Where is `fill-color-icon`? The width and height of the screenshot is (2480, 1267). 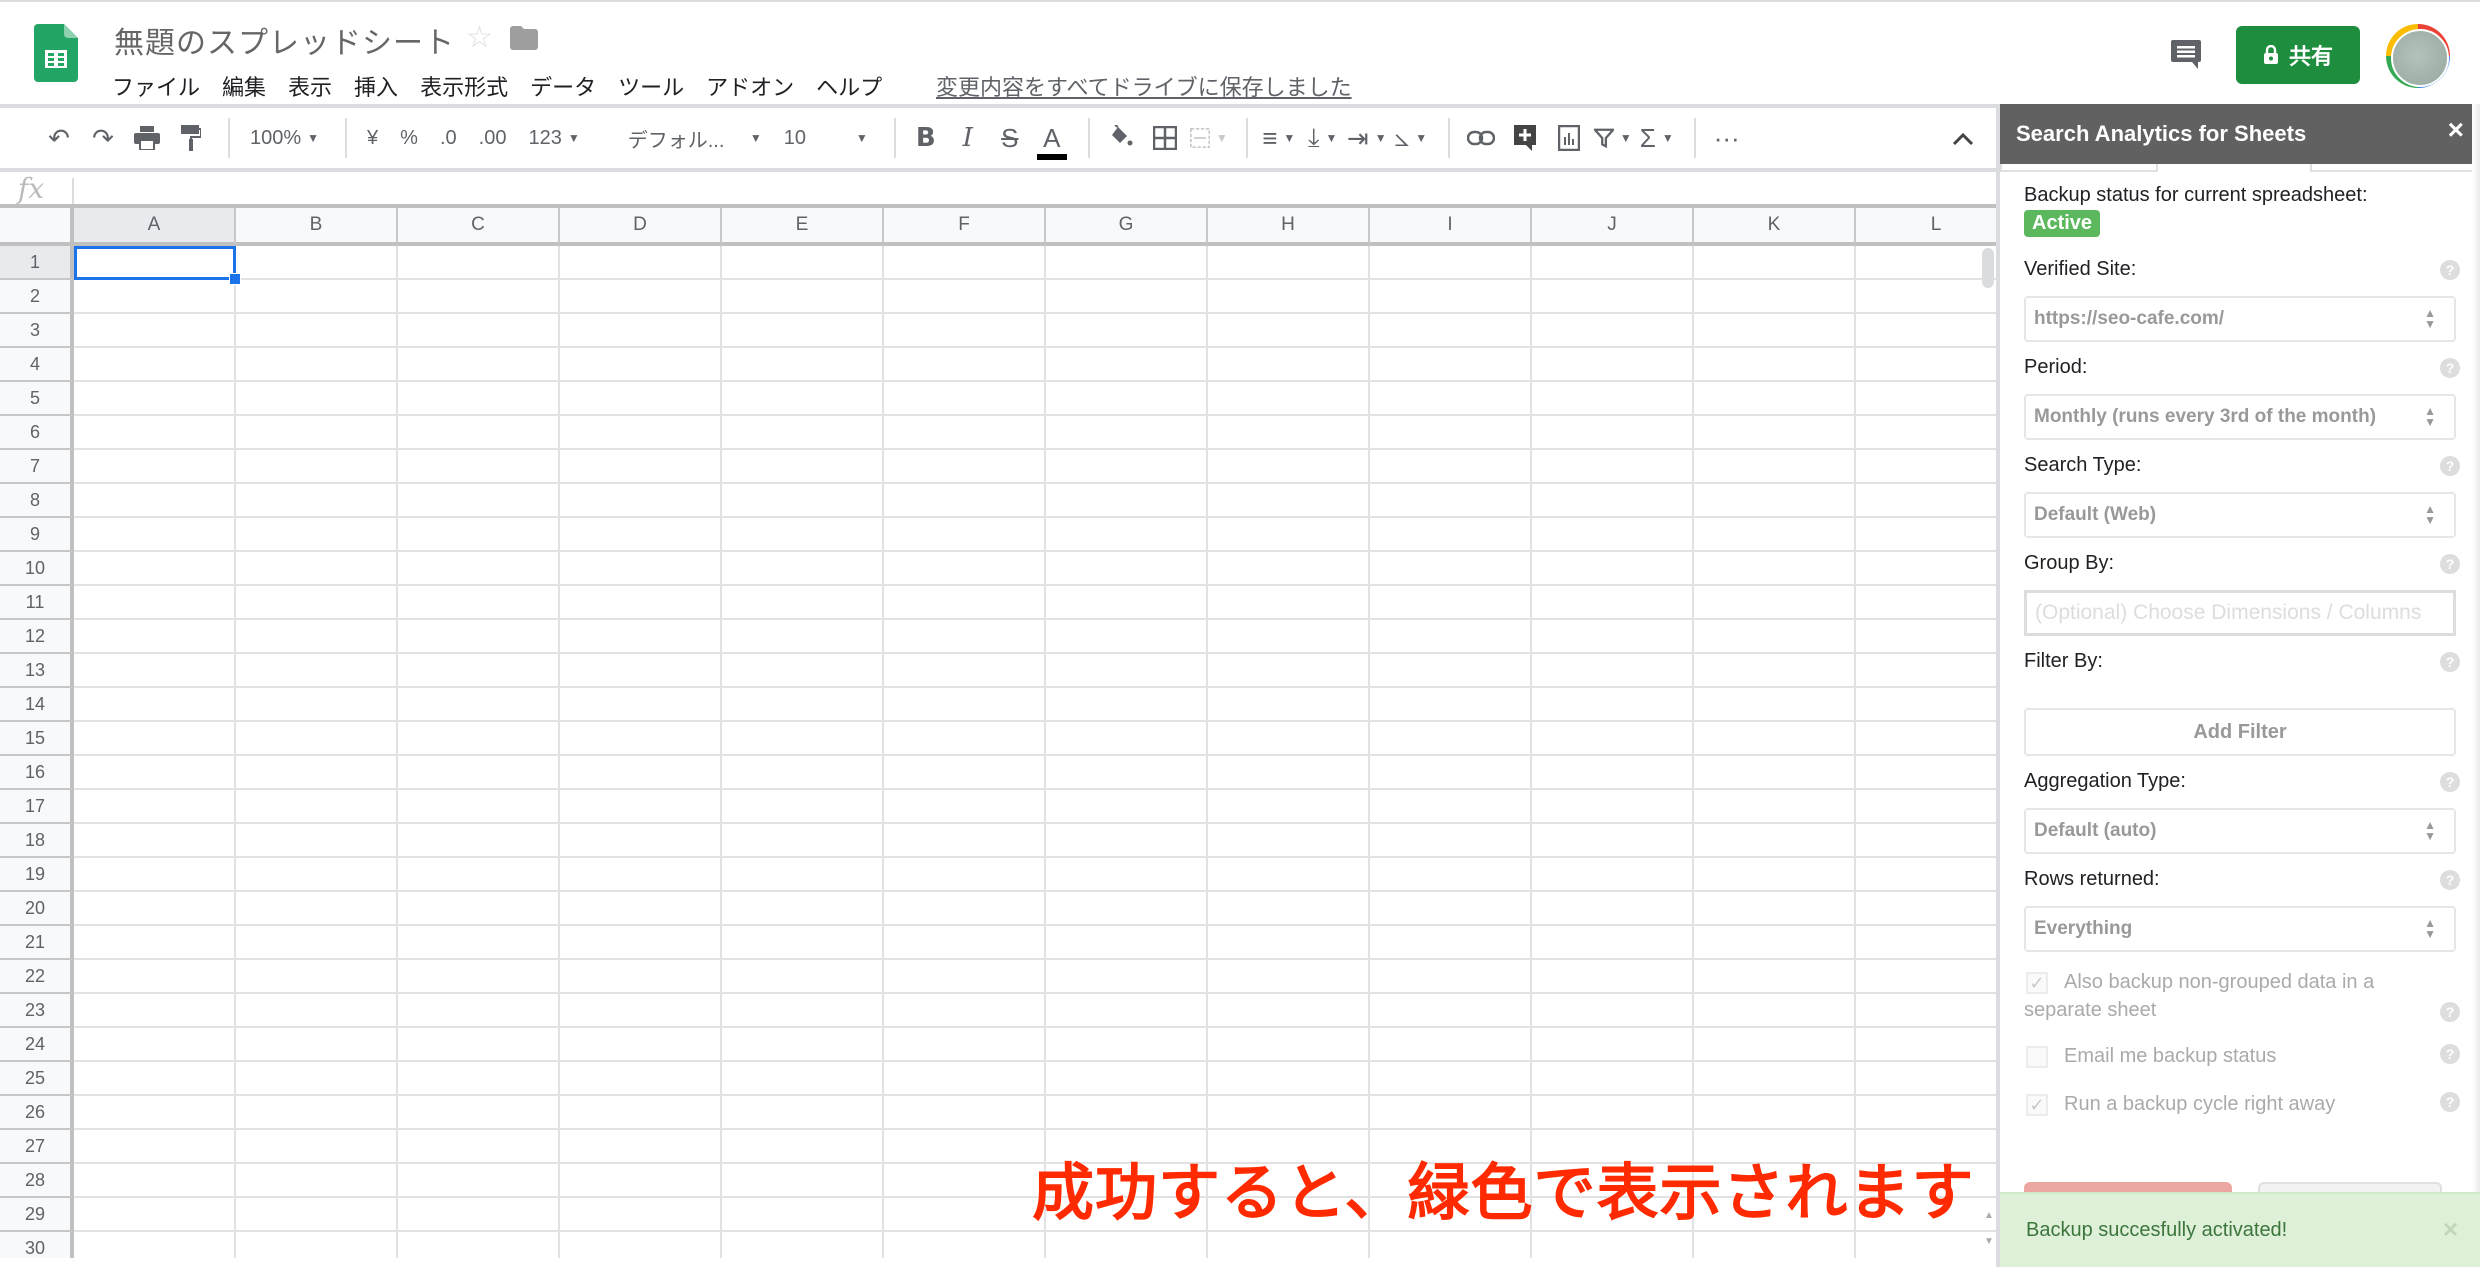
fill-color-icon is located at coordinates (1121, 138).